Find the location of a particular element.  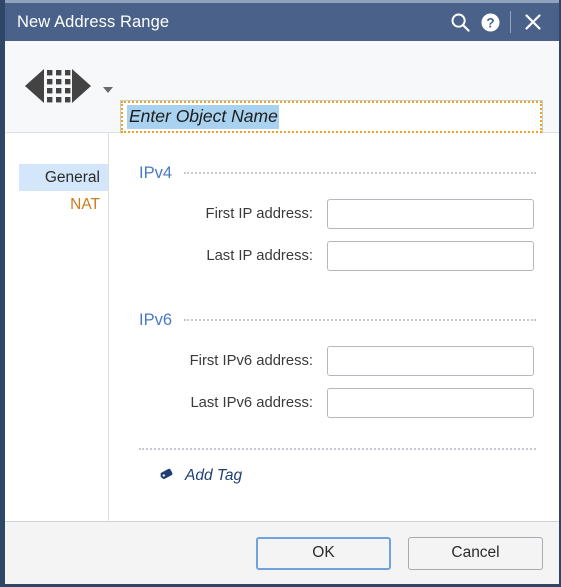

first-ip-address-row: First IP address: is located at coordinates (349, 214).